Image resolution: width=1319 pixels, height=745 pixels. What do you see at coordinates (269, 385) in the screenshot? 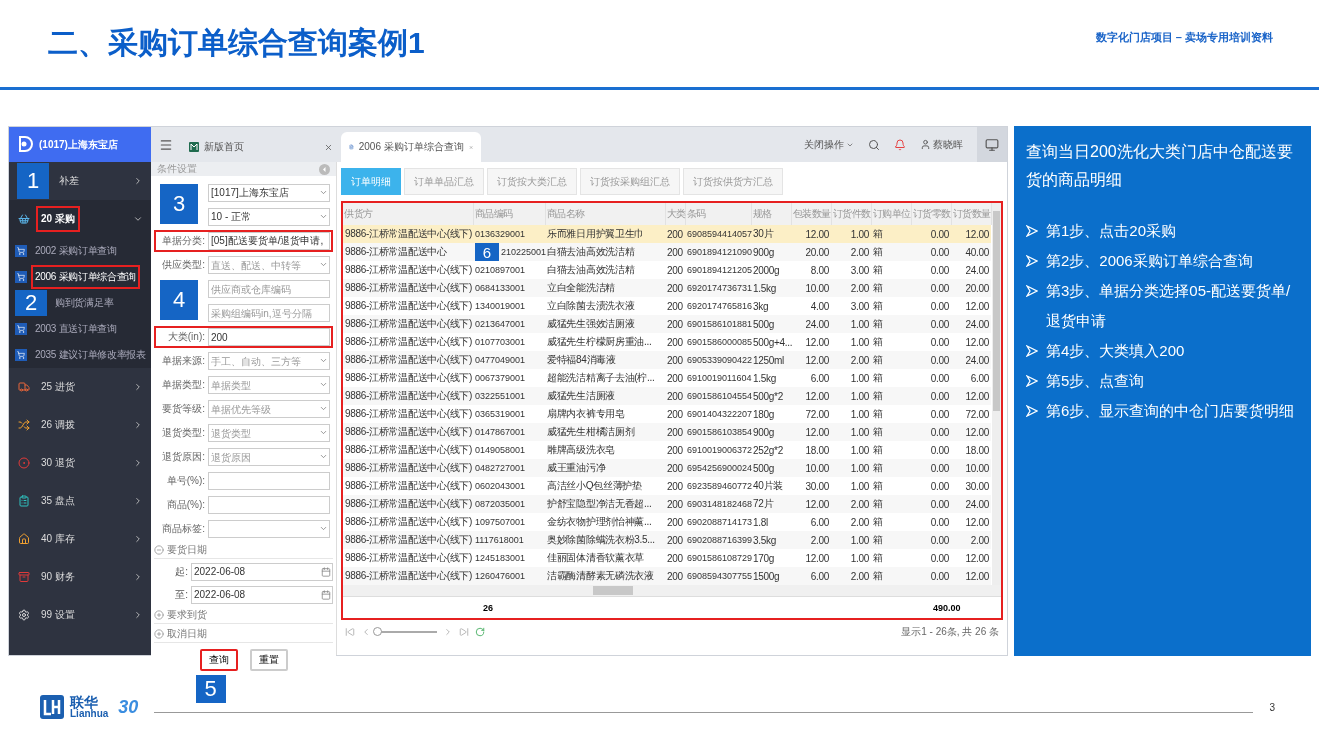
I see `select-field: 单据类型` at bounding box center [269, 385].